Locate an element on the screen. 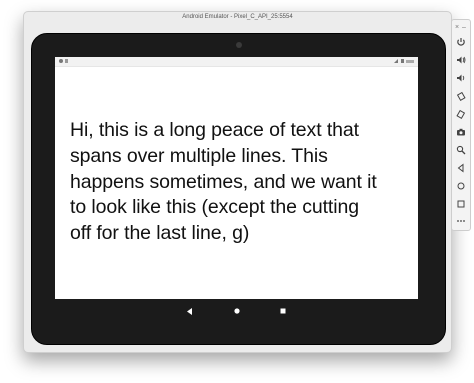 The width and height of the screenshot is (474, 383). power-button is located at coordinates (461, 42).